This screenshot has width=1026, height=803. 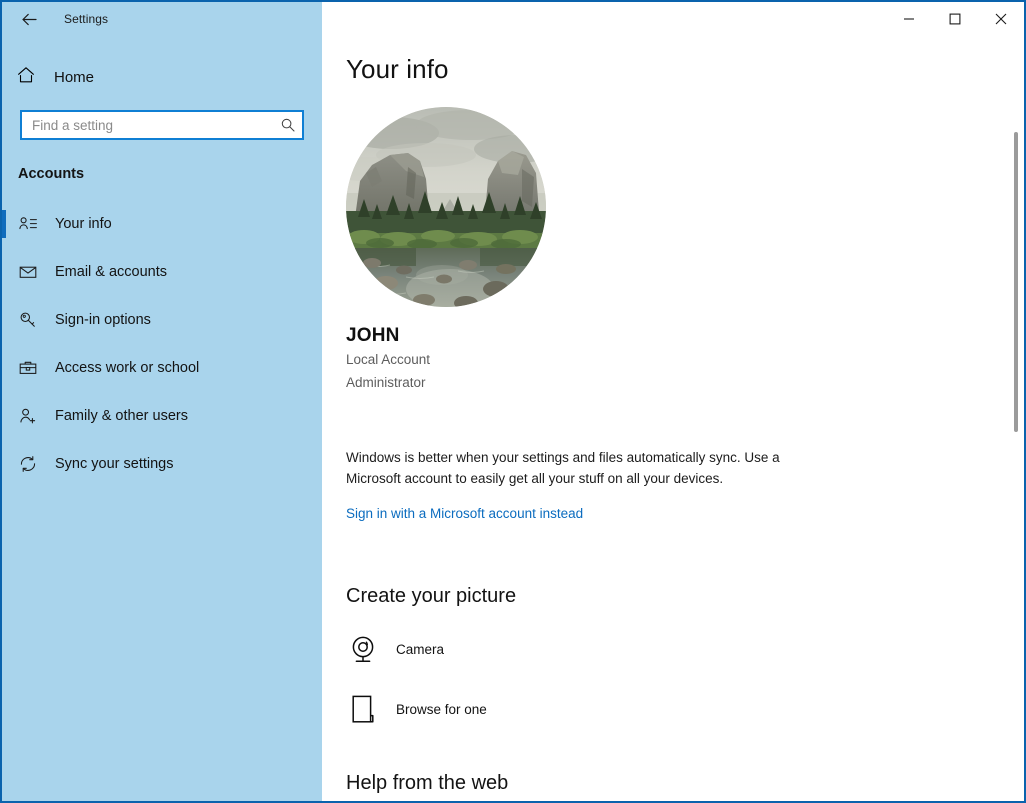 What do you see at coordinates (28, 272) in the screenshot?
I see `envelope-icon` at bounding box center [28, 272].